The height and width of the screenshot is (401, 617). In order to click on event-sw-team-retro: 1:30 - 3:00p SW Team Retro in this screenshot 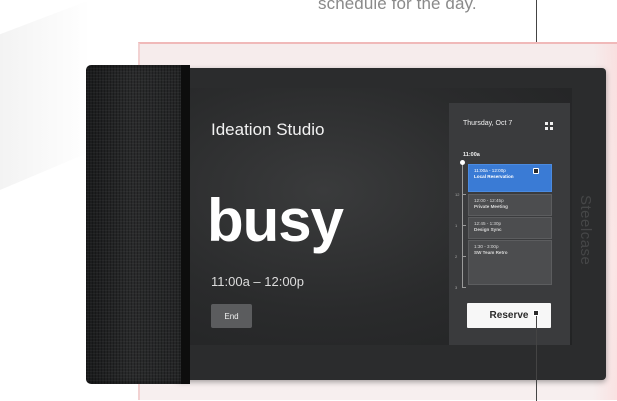, I will do `click(510, 262)`.